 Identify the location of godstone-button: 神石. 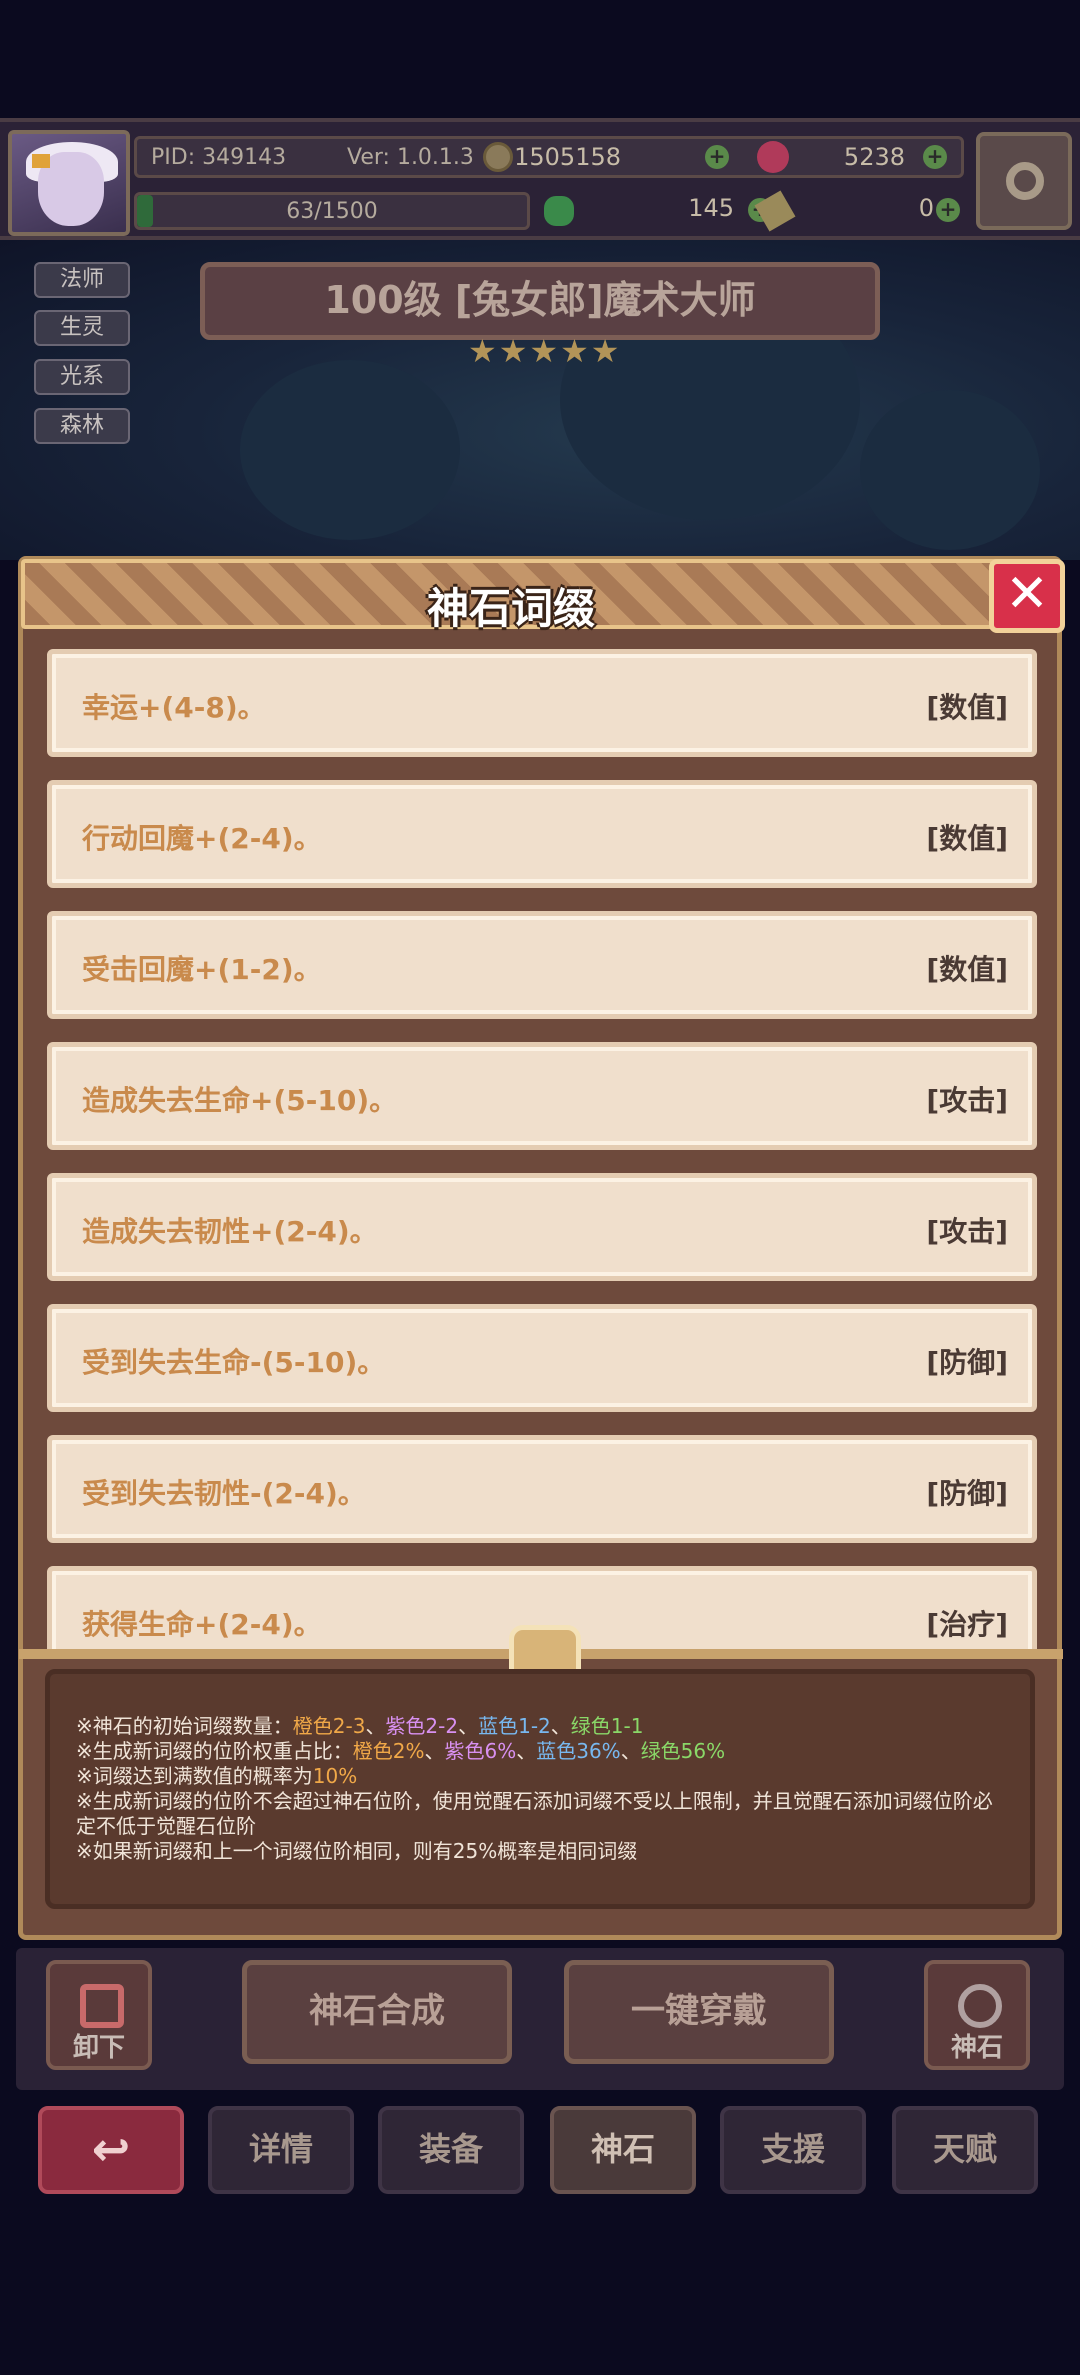
(977, 2015).